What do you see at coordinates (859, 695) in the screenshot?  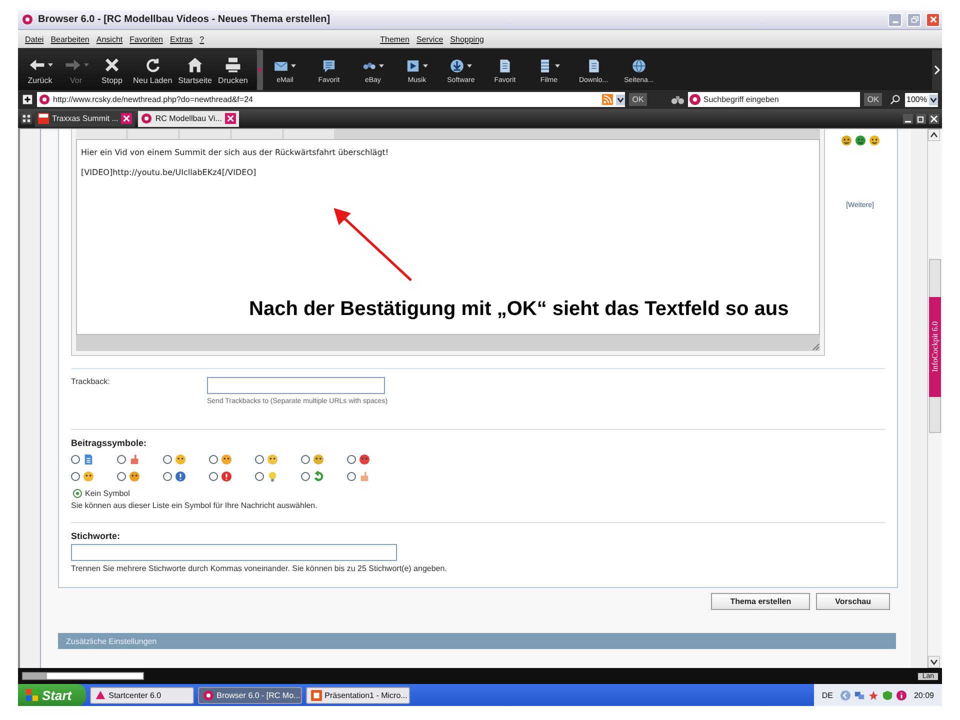 I see `network-icon` at bounding box center [859, 695].